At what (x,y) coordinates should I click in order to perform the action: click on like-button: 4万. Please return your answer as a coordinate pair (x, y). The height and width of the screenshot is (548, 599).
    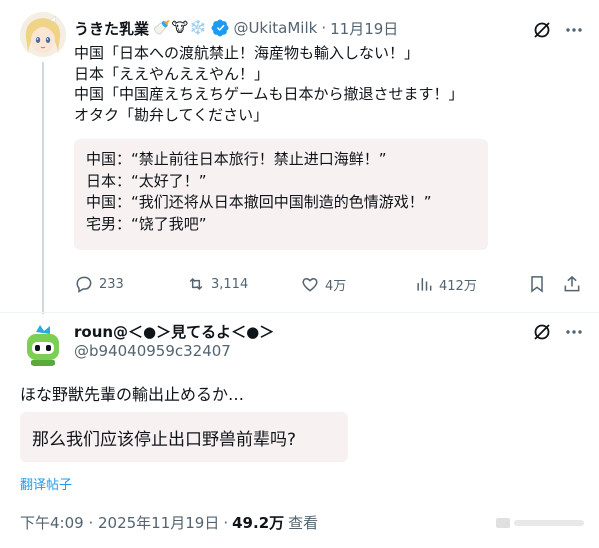
    Looking at the image, I should click on (323, 284).